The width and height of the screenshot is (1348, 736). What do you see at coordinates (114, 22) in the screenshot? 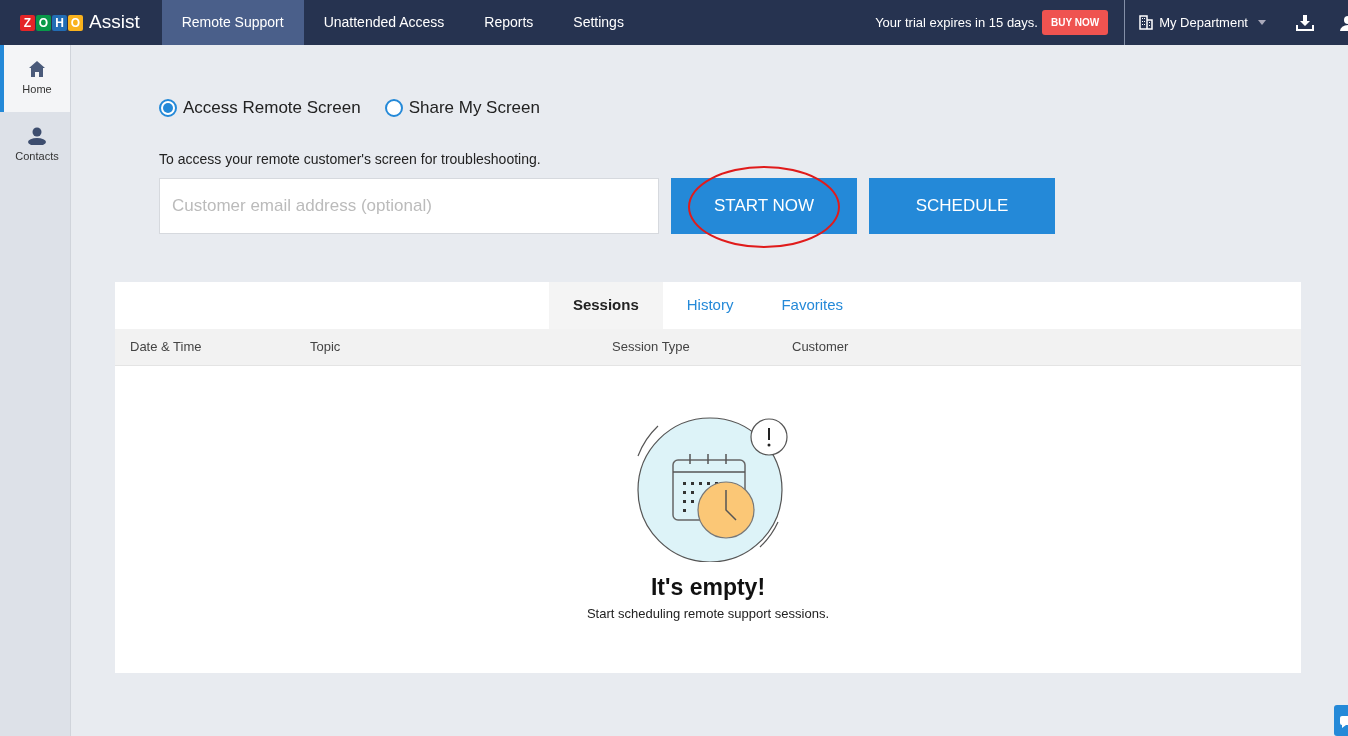
I see `product-name: Assist` at bounding box center [114, 22].